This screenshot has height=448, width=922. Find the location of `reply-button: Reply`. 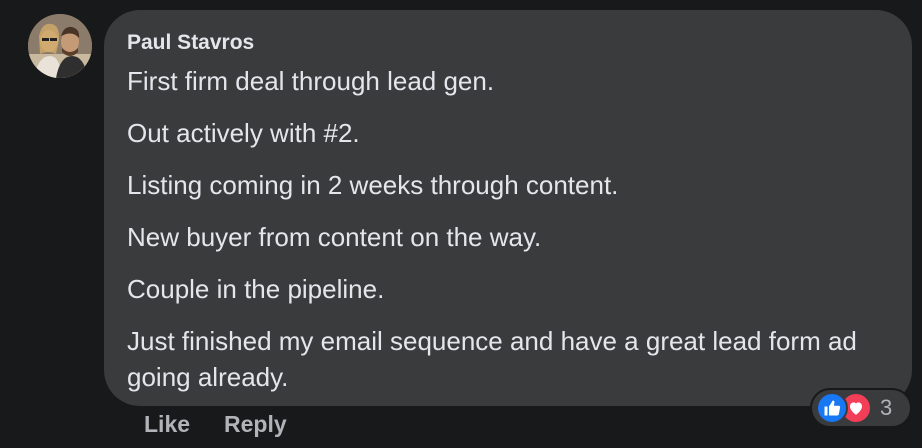

reply-button: Reply is located at coordinates (255, 424).